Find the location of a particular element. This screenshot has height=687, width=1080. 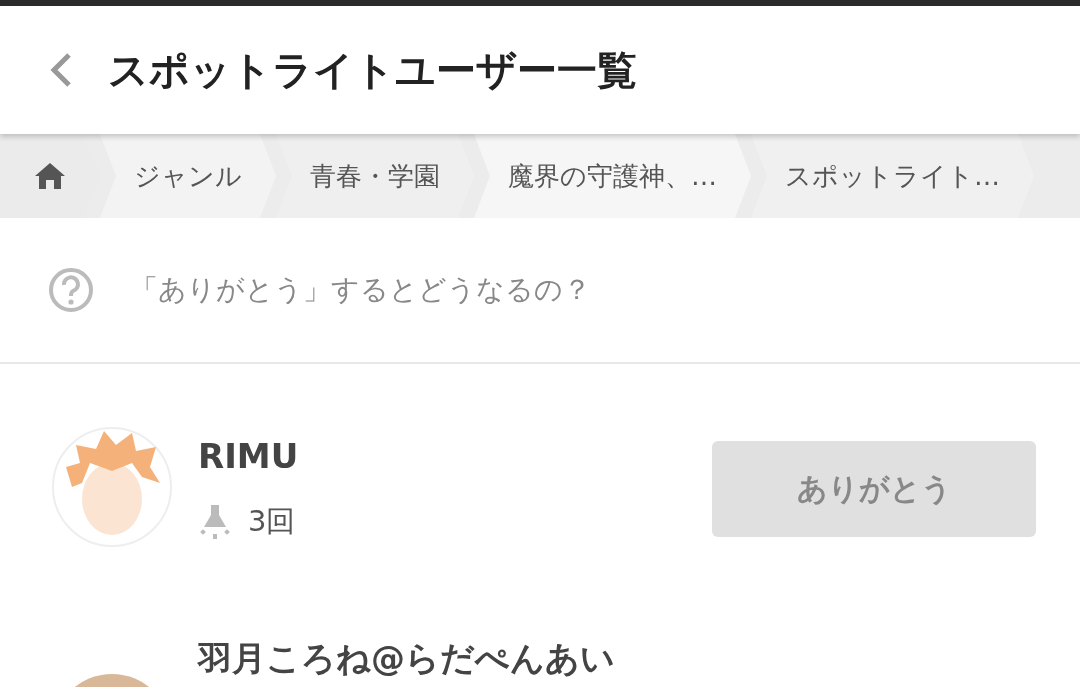

help-link: 「ありがとう」するとどうなるの？ is located at coordinates (360, 290).